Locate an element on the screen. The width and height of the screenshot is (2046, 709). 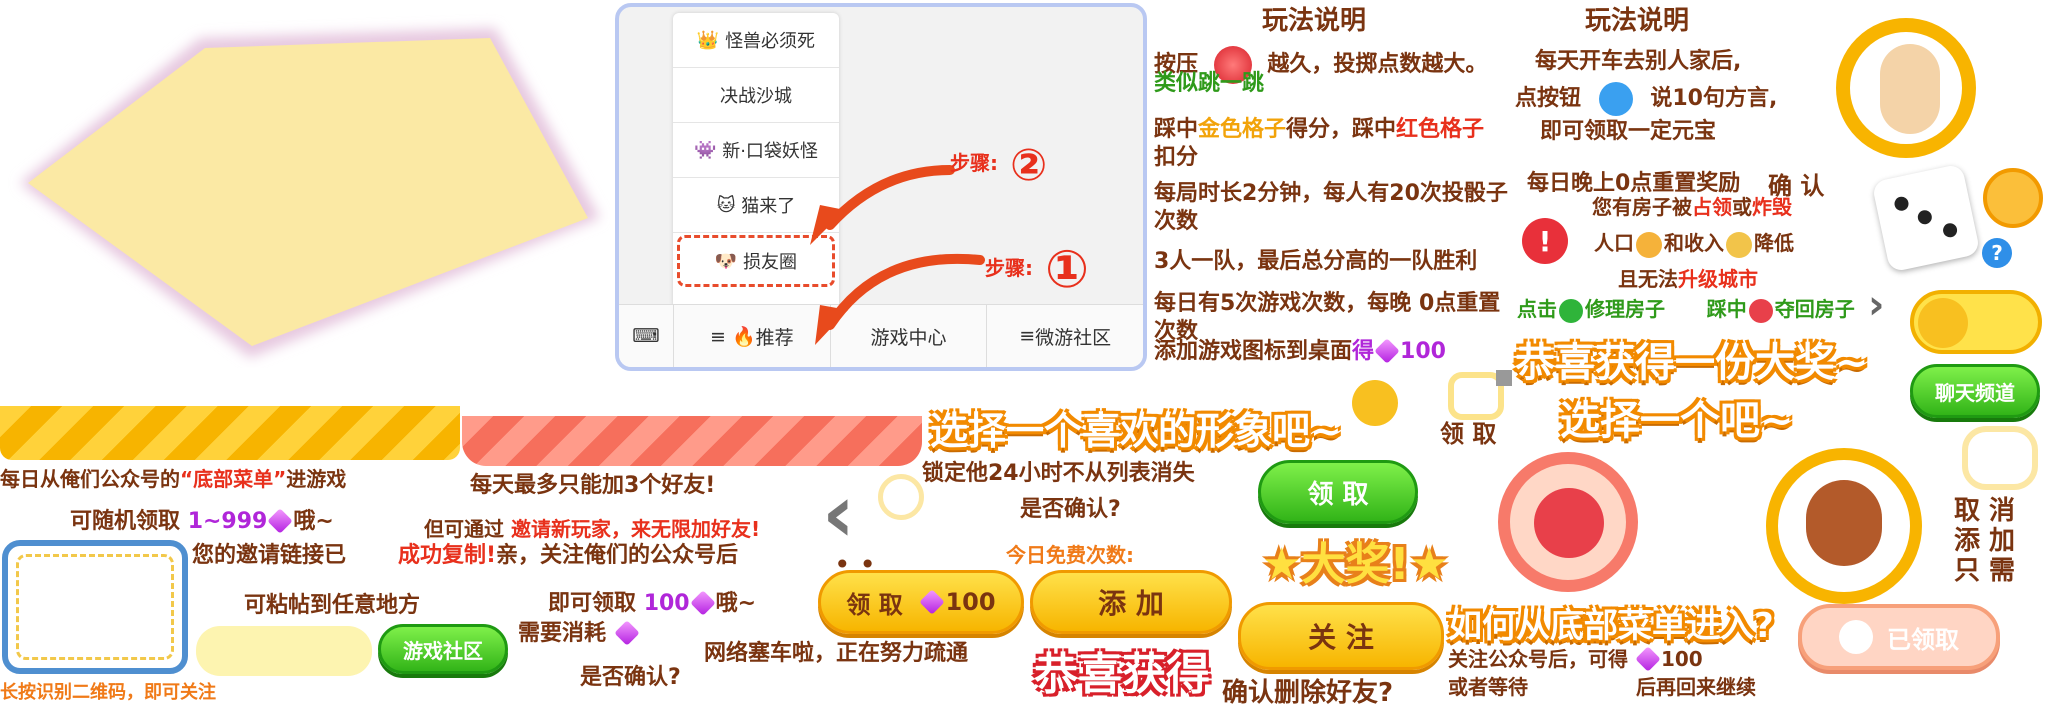
rules-left-line3: 踩中金色格子得分，踩中红色格子 扣分 is located at coordinates (1319, 143).